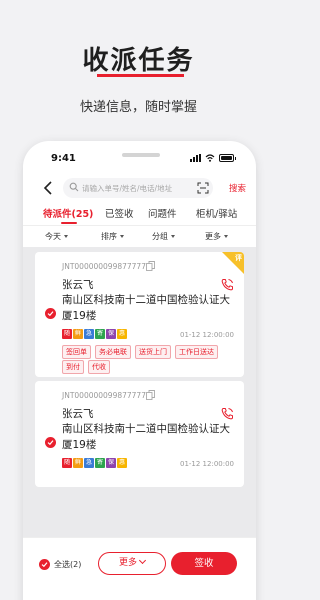  I want to click on filter-bar: 今天 排序 分组 更多, so click(139, 236).